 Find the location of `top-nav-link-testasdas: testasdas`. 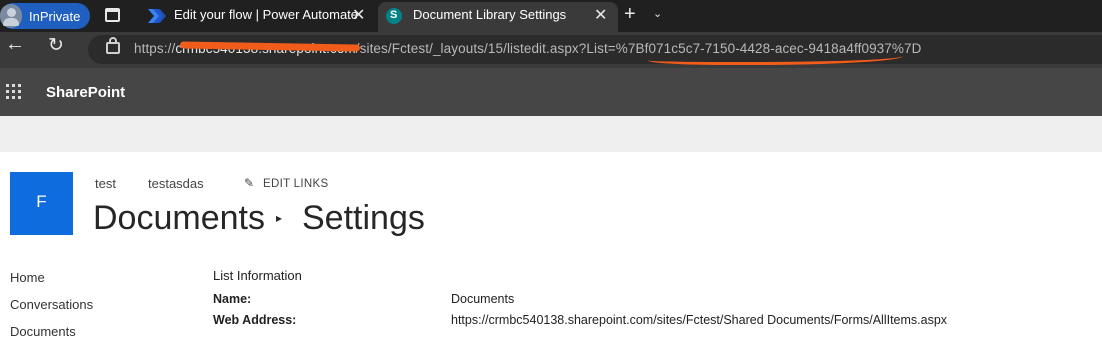

top-nav-link-testasdas: testasdas is located at coordinates (176, 183).